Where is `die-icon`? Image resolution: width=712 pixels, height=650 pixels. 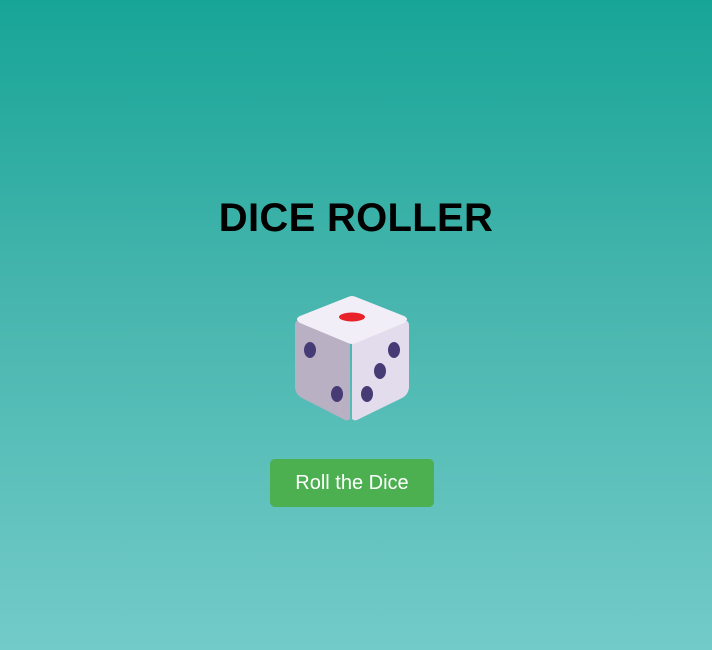 die-icon is located at coordinates (352, 359).